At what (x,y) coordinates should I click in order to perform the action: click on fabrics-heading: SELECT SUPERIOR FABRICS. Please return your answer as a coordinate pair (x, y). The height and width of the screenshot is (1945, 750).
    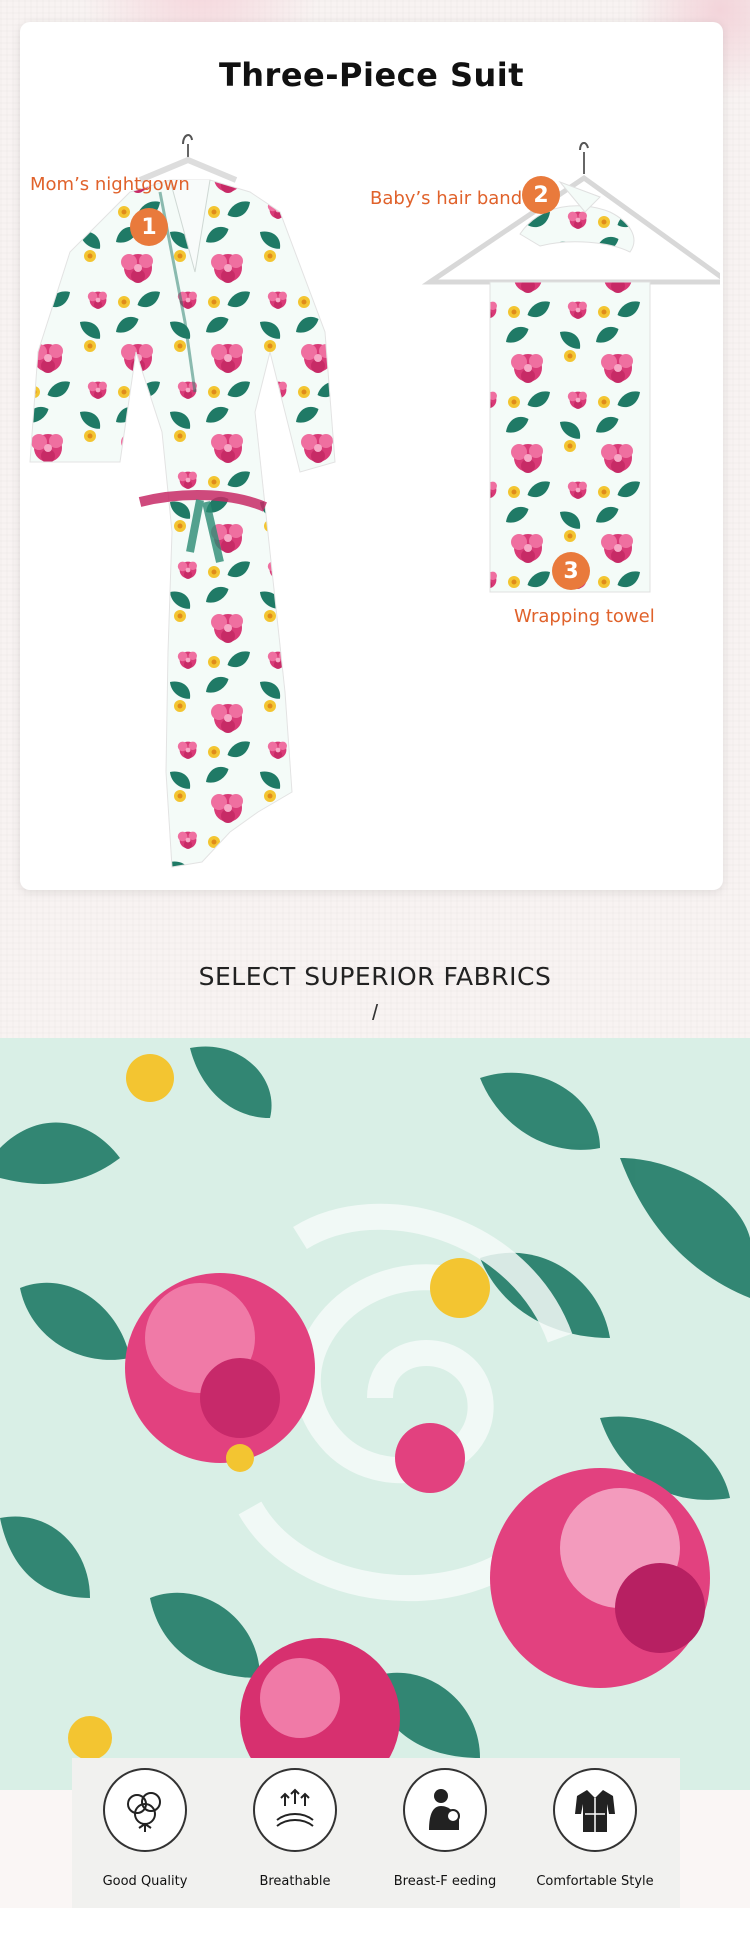
    Looking at the image, I should click on (375, 976).